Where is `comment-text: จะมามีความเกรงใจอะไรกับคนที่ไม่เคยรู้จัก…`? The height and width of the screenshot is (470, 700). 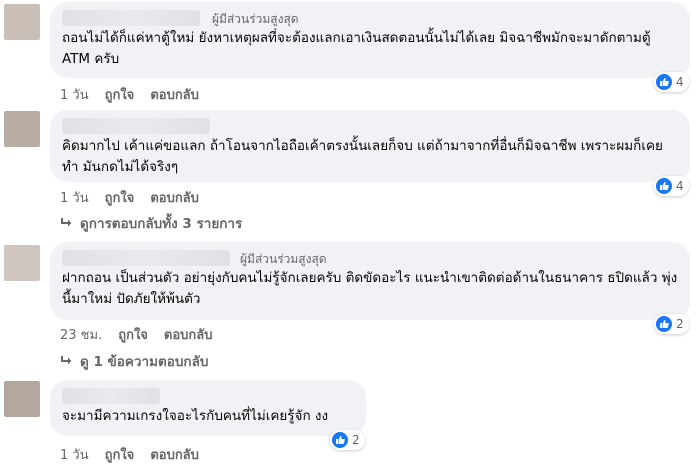
comment-text: จะมามีความเกรงใจอะไรกับคนที่ไม่เคยรู้จัก… is located at coordinates (195, 416).